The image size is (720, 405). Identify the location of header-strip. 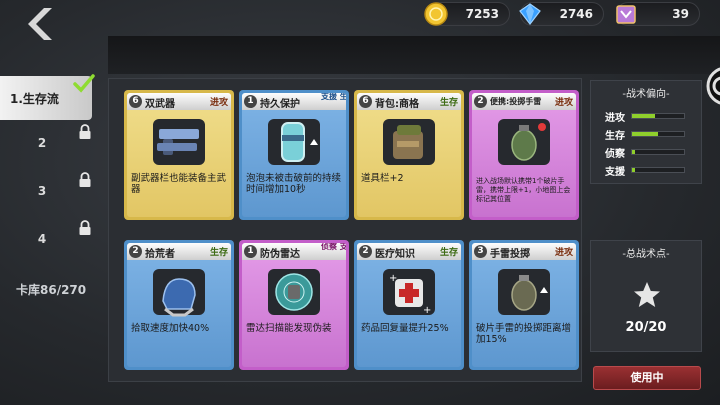
(414, 55).